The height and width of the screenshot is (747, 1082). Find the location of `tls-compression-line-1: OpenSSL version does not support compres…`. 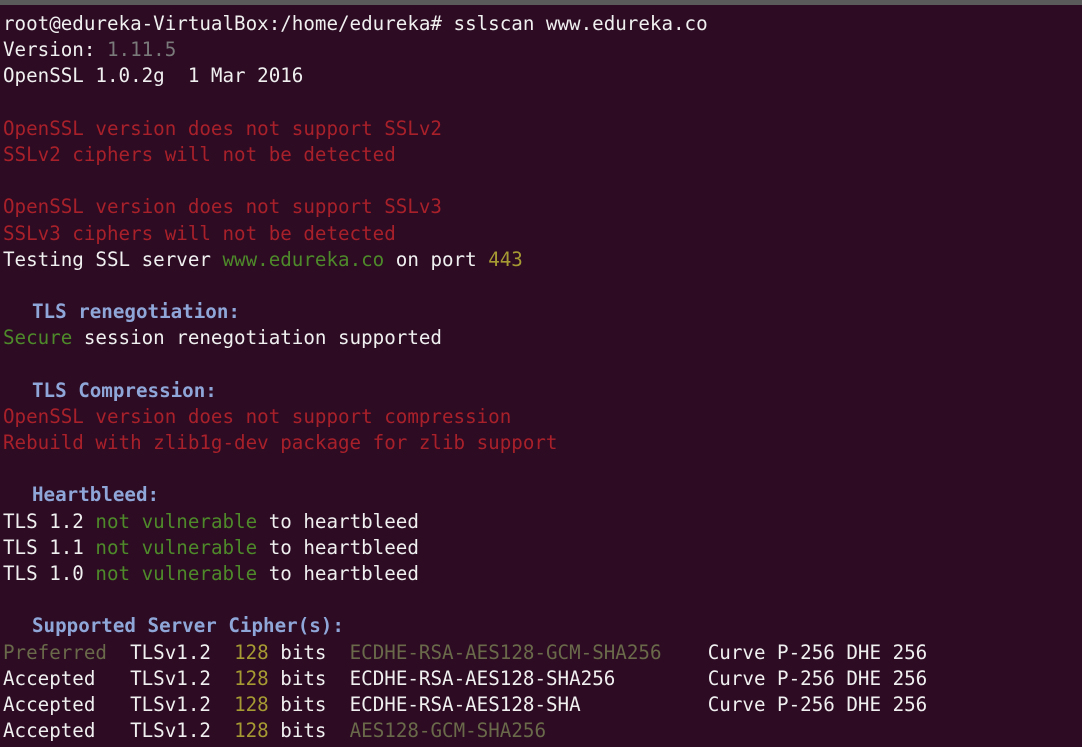

tls-compression-line-1: OpenSSL version does not support compres… is located at coordinates (542, 417).